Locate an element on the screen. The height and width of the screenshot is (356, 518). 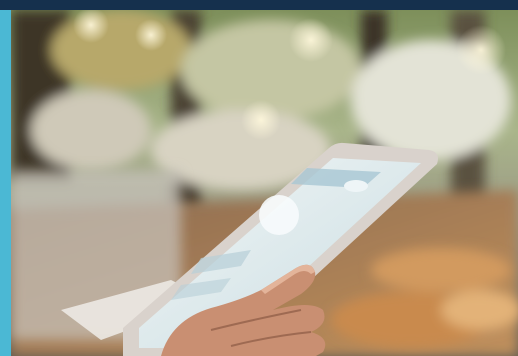
top-bar is located at coordinates (259, 5).